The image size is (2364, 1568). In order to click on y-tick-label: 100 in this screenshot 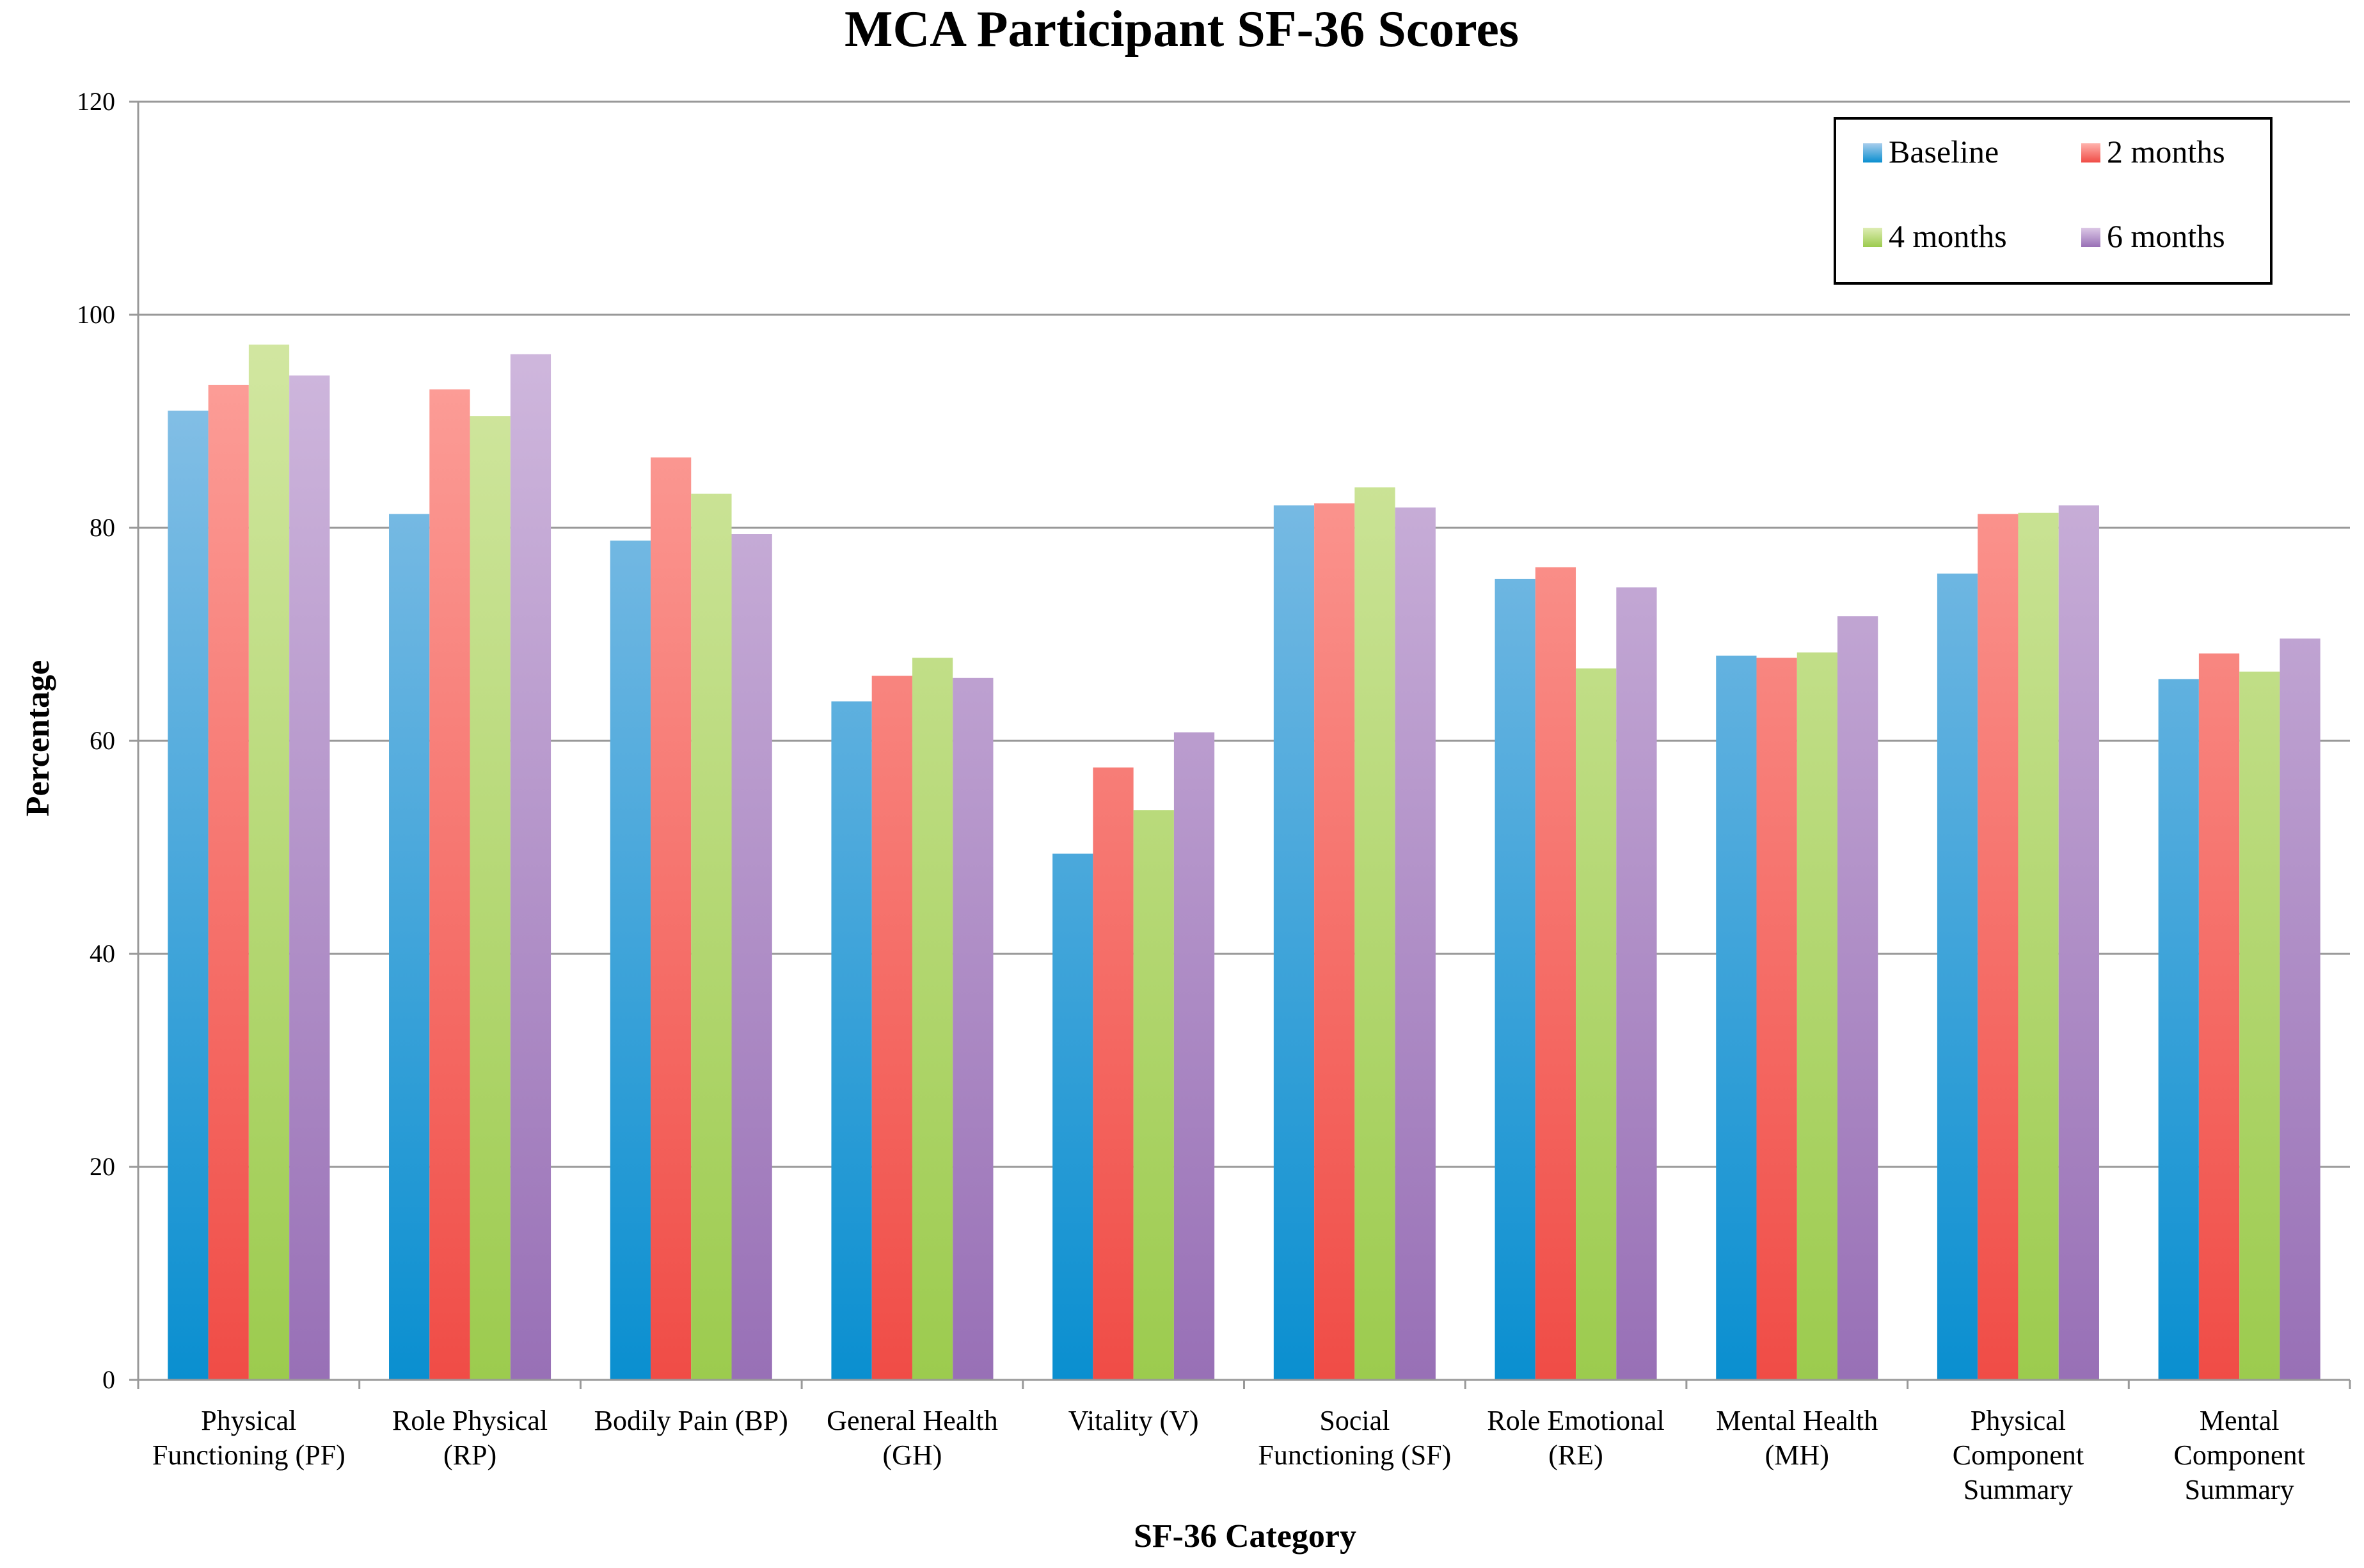, I will do `click(96, 314)`.